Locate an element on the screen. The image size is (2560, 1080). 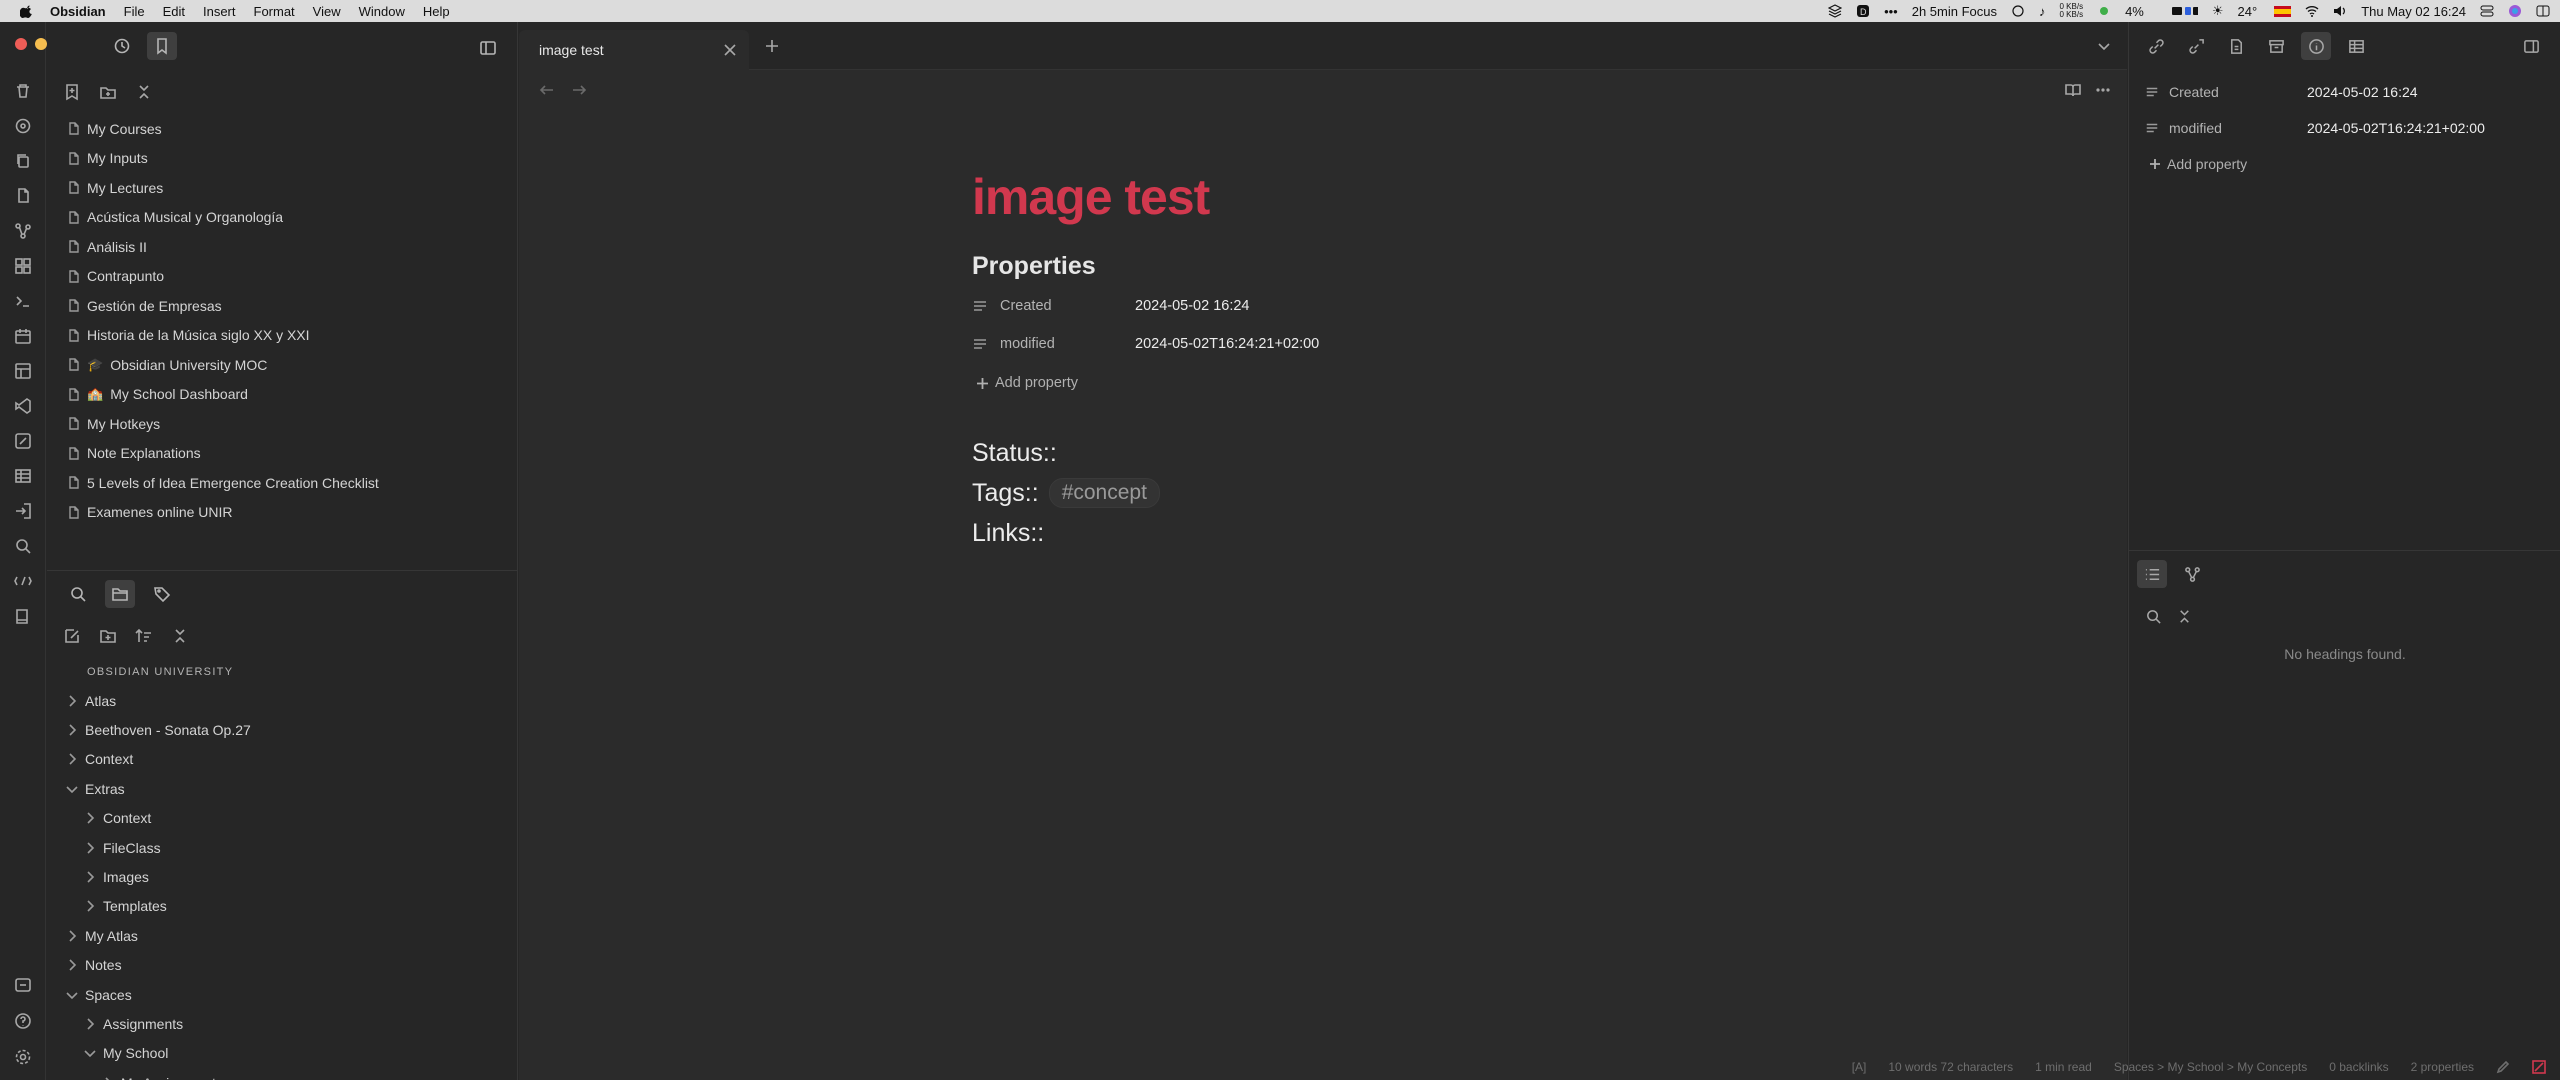
files-icon is located at coordinates (23, 196).